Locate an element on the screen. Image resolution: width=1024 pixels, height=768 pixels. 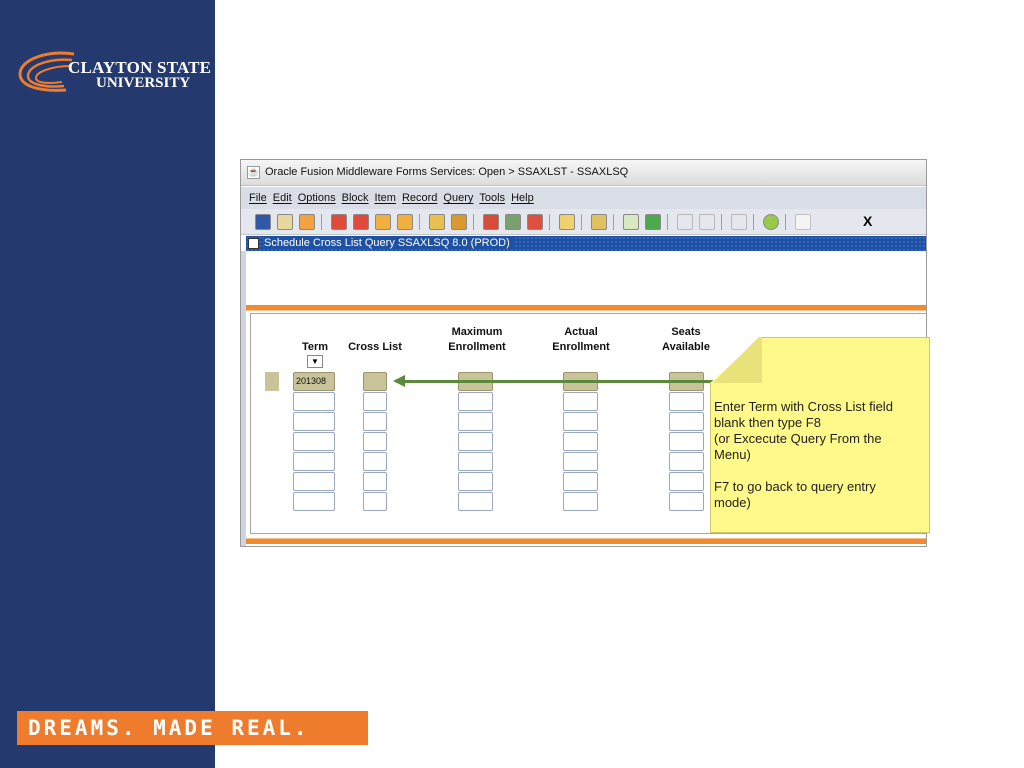
callout-line: F7 to go back to query entry is located at coordinates (795, 486).